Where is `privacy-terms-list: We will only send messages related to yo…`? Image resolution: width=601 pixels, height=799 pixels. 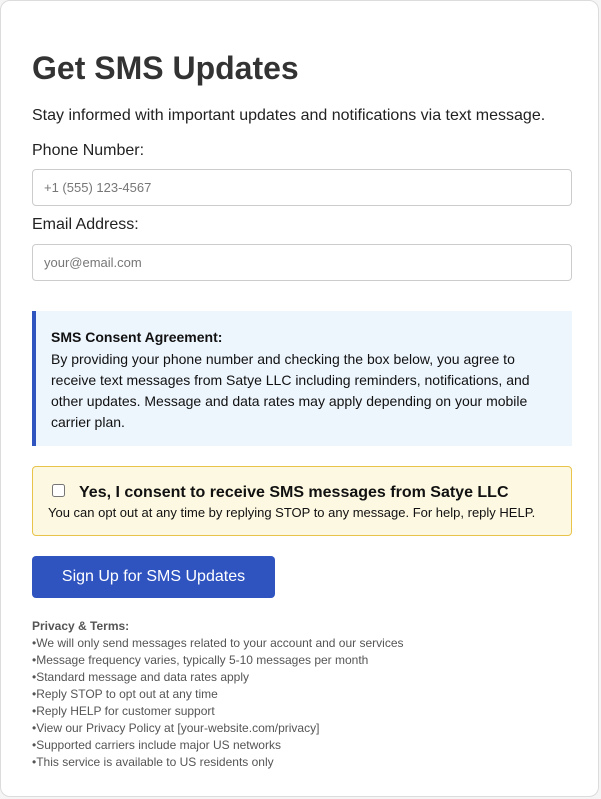 privacy-terms-list: We will only send messages related to yo… is located at coordinates (218, 703).